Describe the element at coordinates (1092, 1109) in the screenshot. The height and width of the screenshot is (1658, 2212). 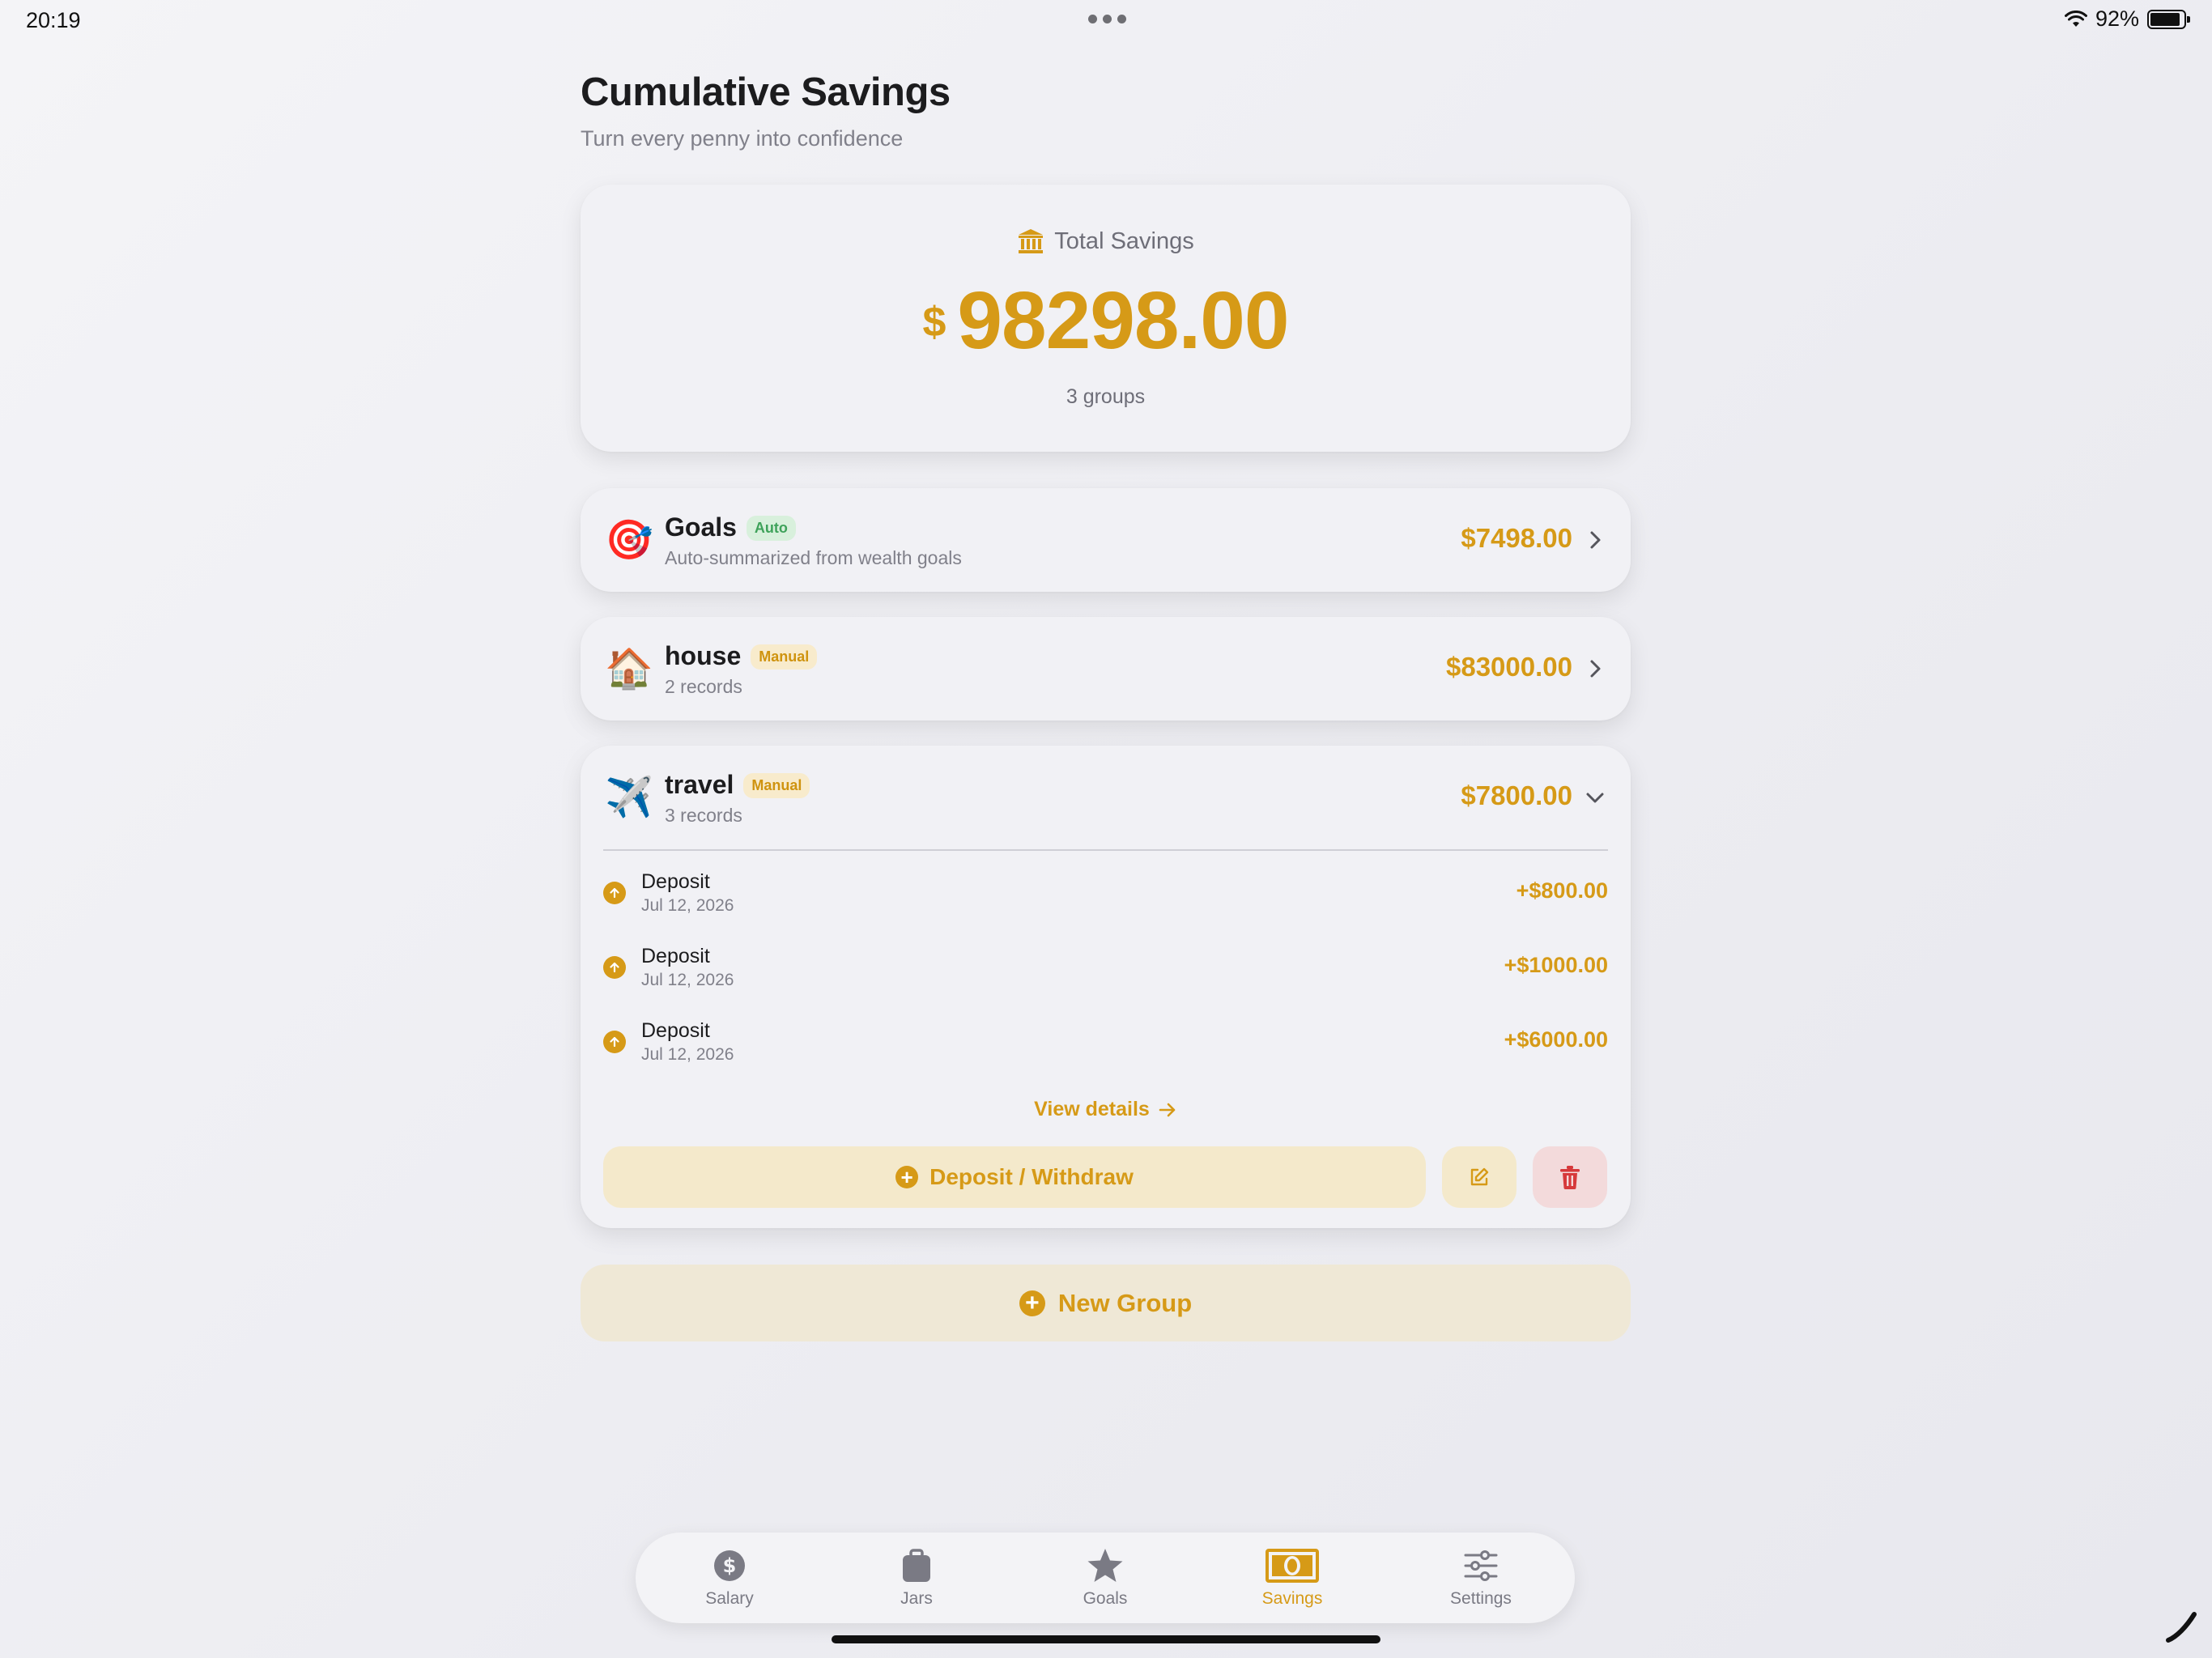
I see `view-details-label: View details` at that location.